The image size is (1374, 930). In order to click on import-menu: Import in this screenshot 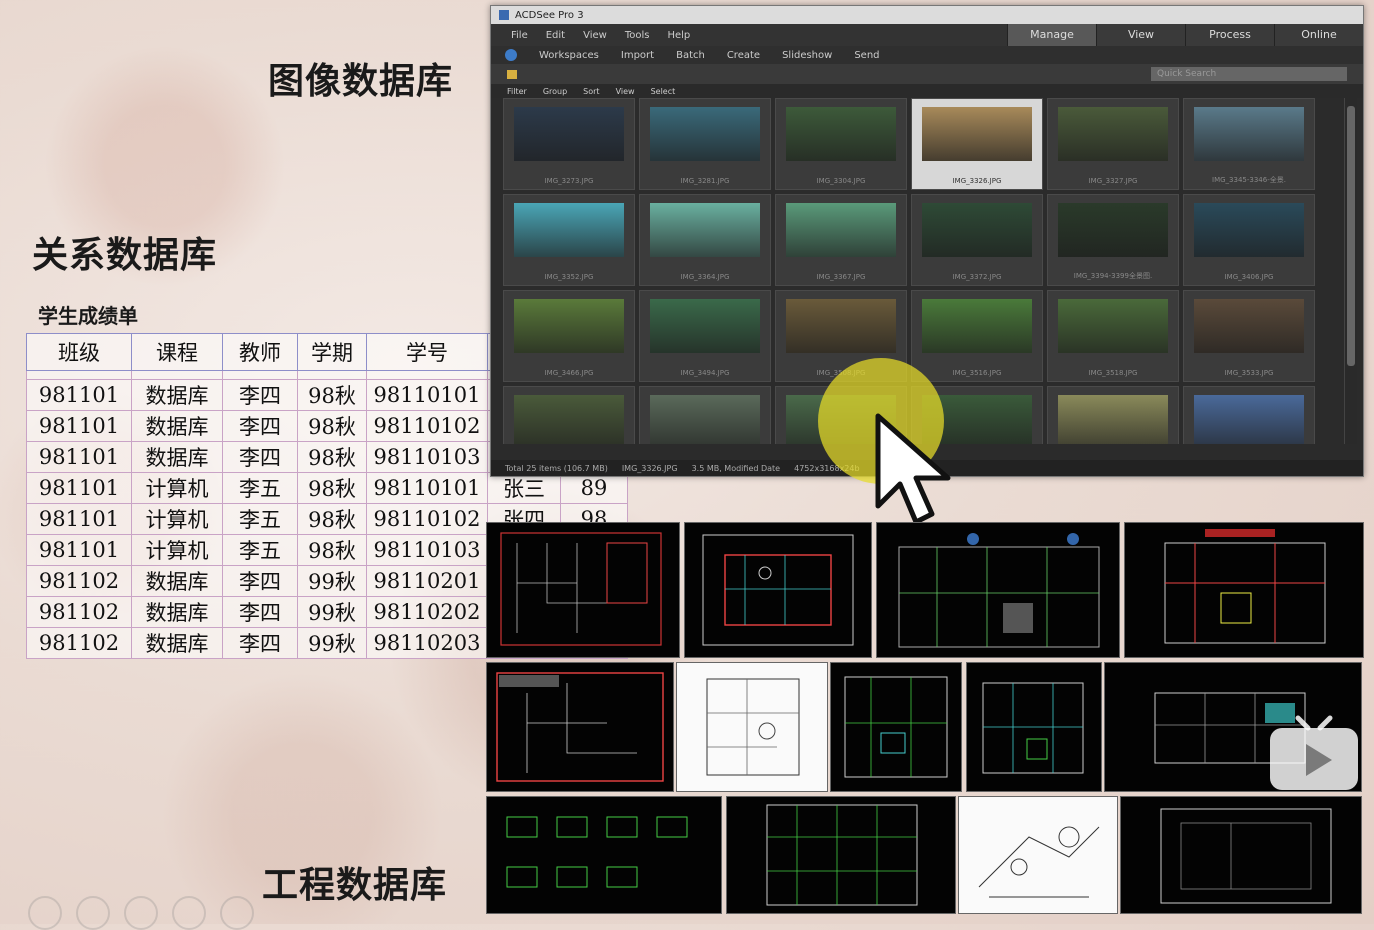, I will do `click(637, 55)`.